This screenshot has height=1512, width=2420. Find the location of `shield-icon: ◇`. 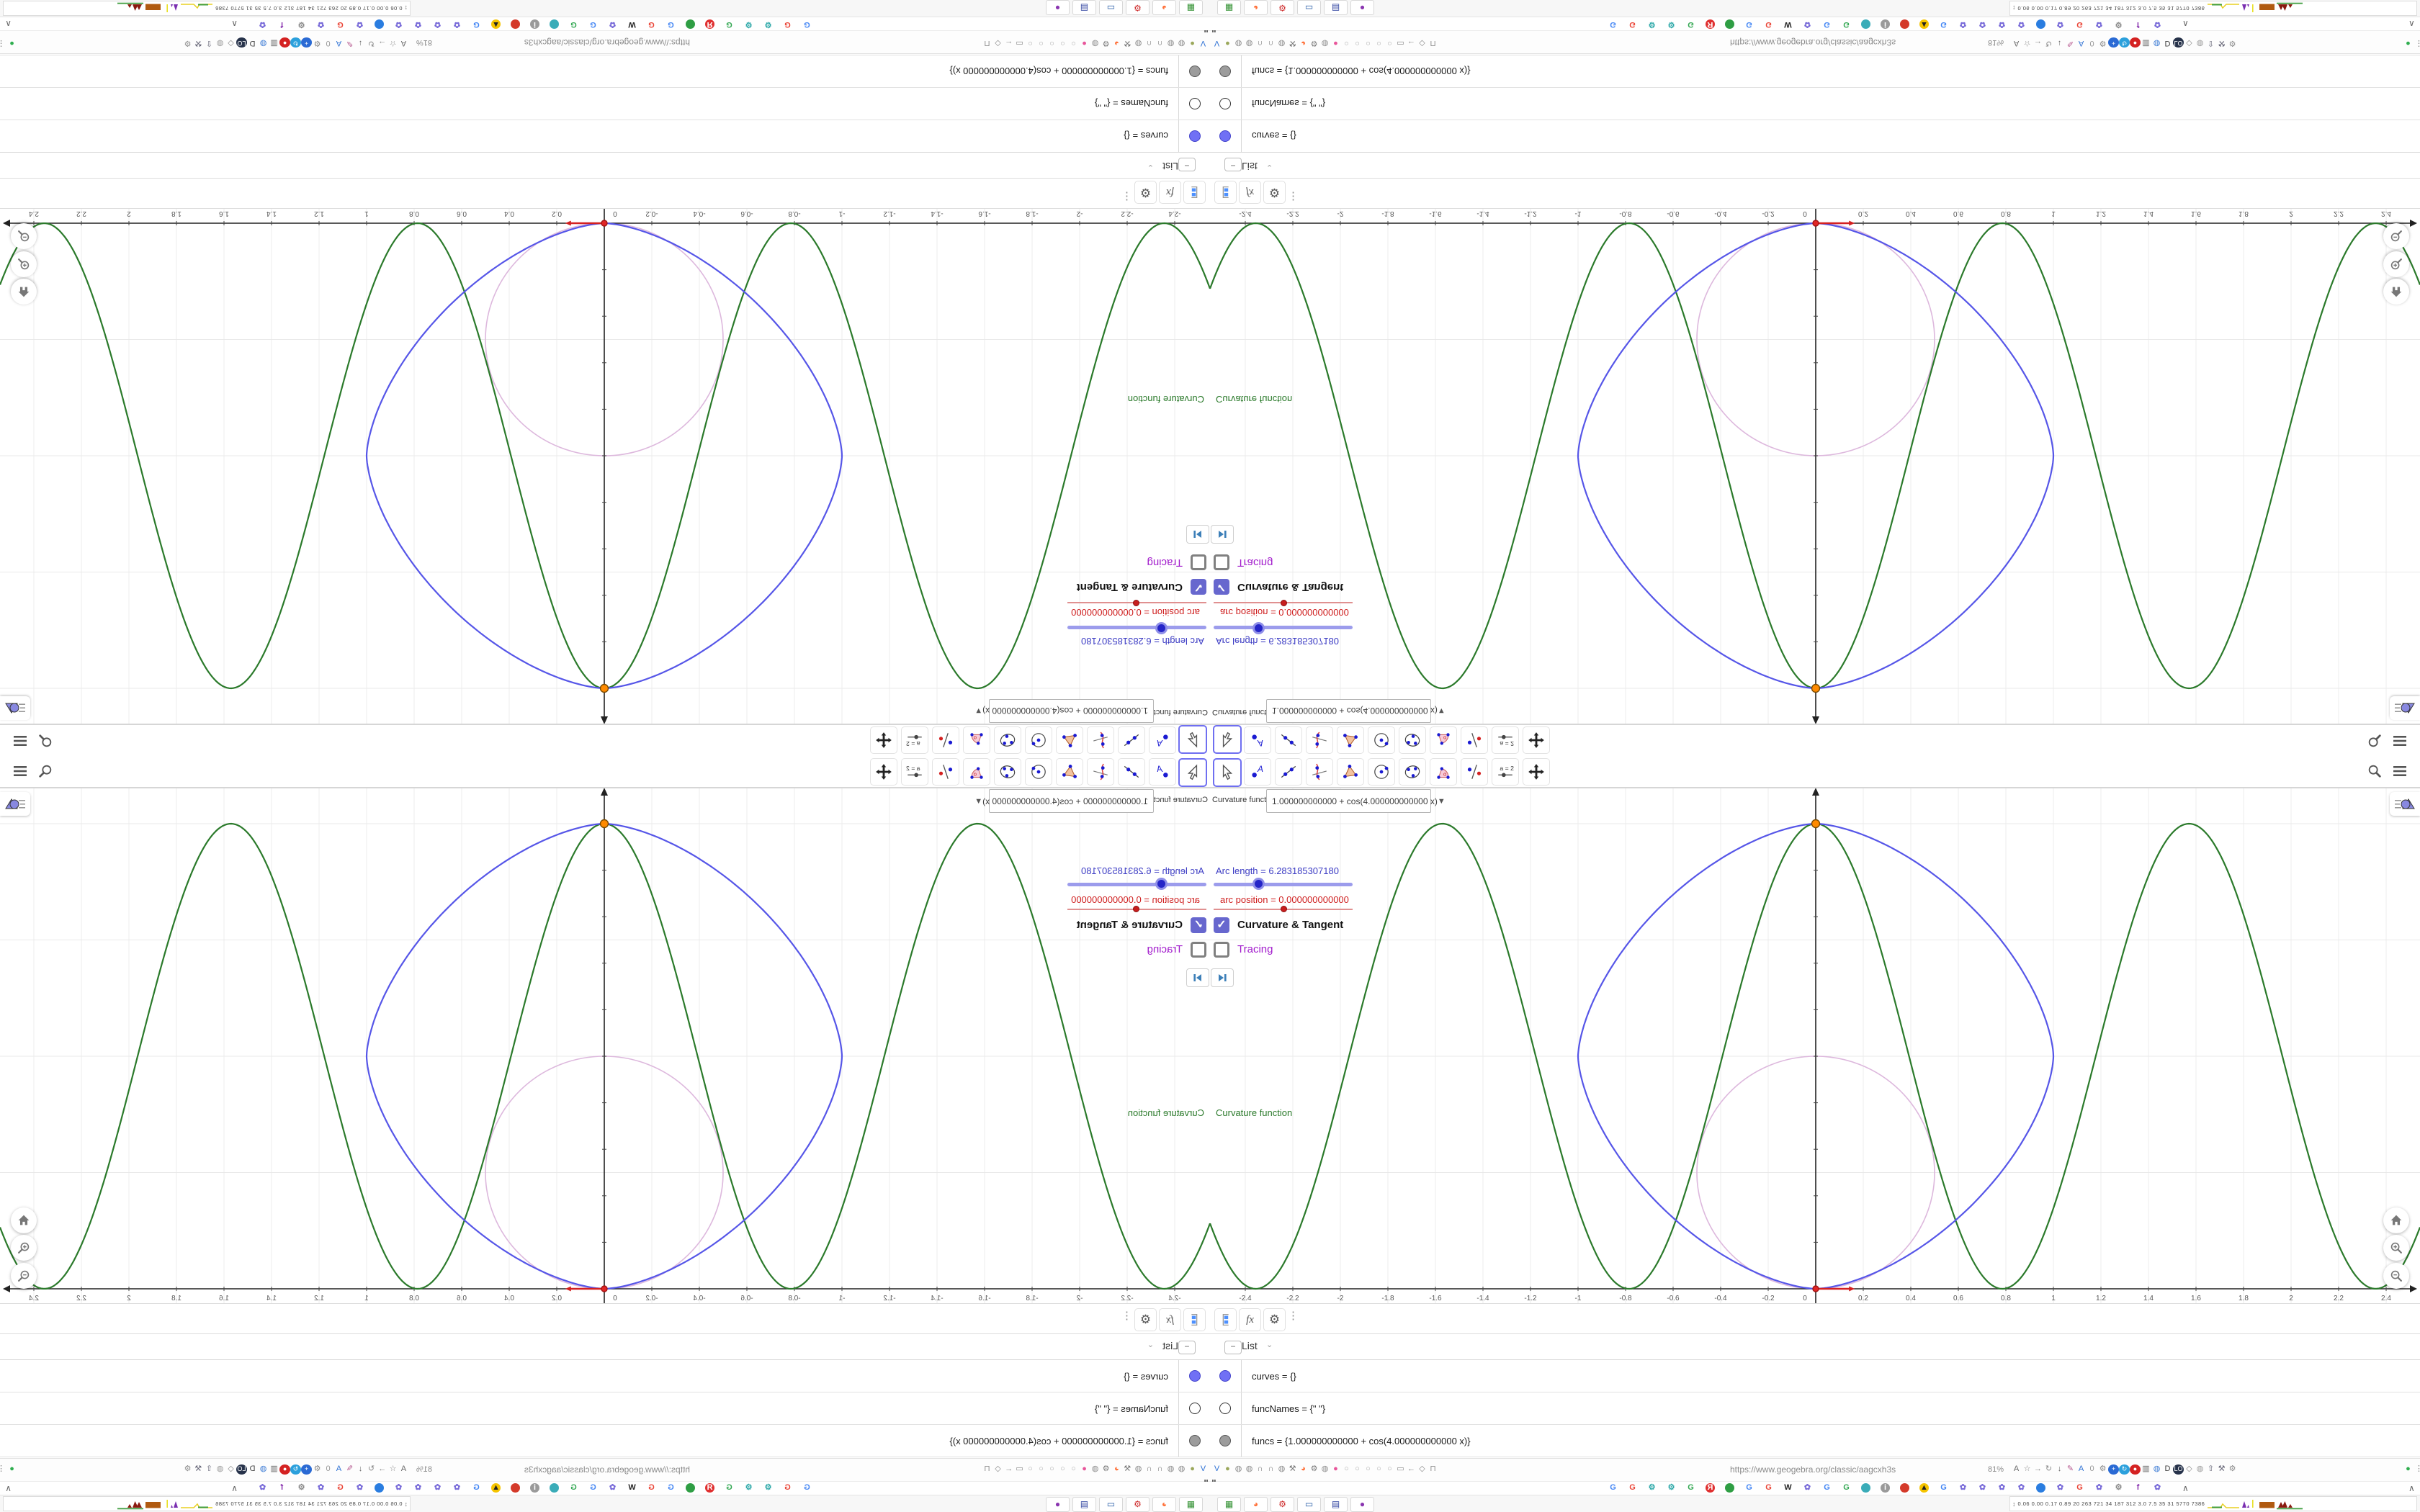

shield-icon: ◇ is located at coordinates (230, 42).